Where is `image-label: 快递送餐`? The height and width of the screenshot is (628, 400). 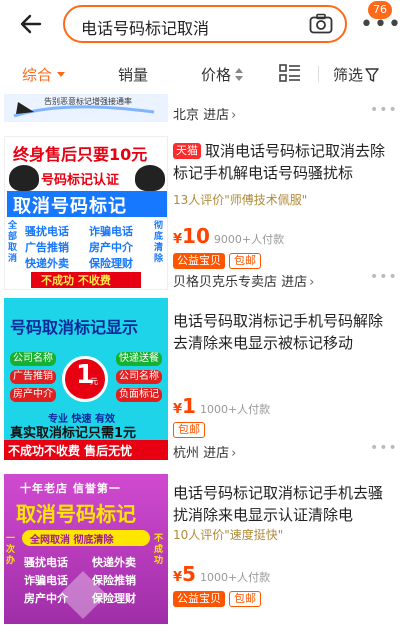 image-label: 快递送餐 is located at coordinates (139, 359).